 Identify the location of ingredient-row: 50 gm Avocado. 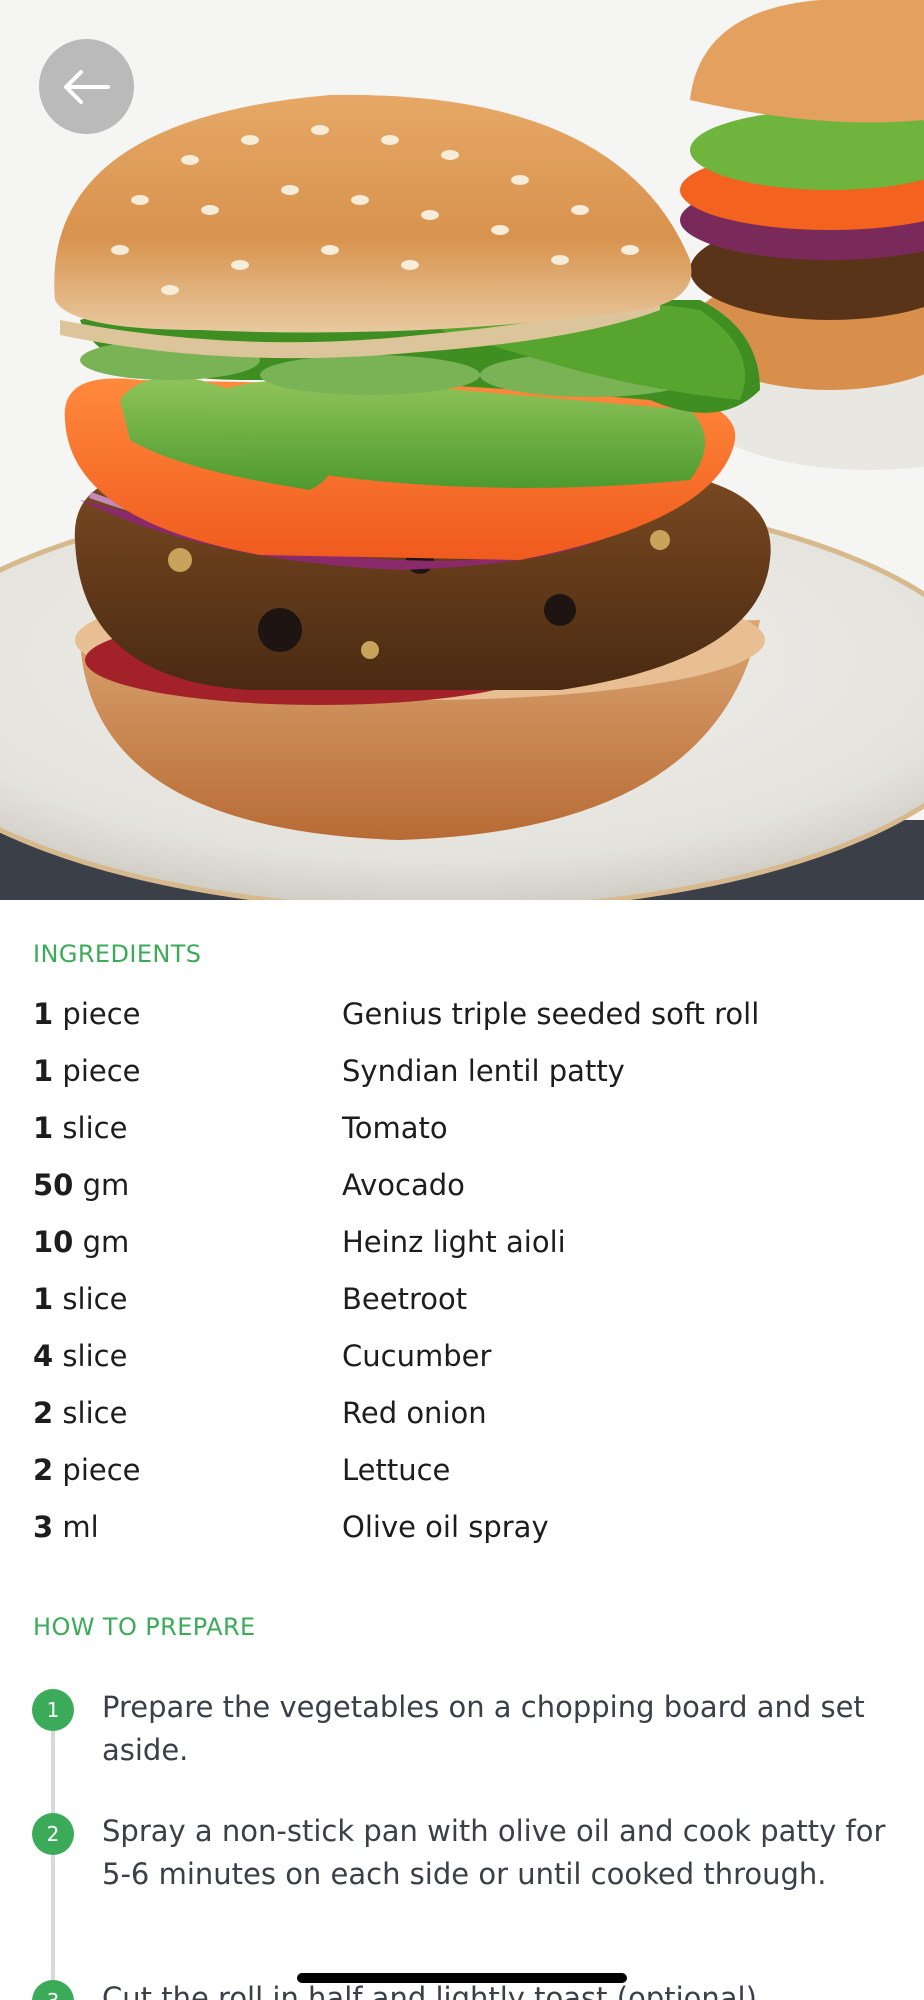
(463, 1185).